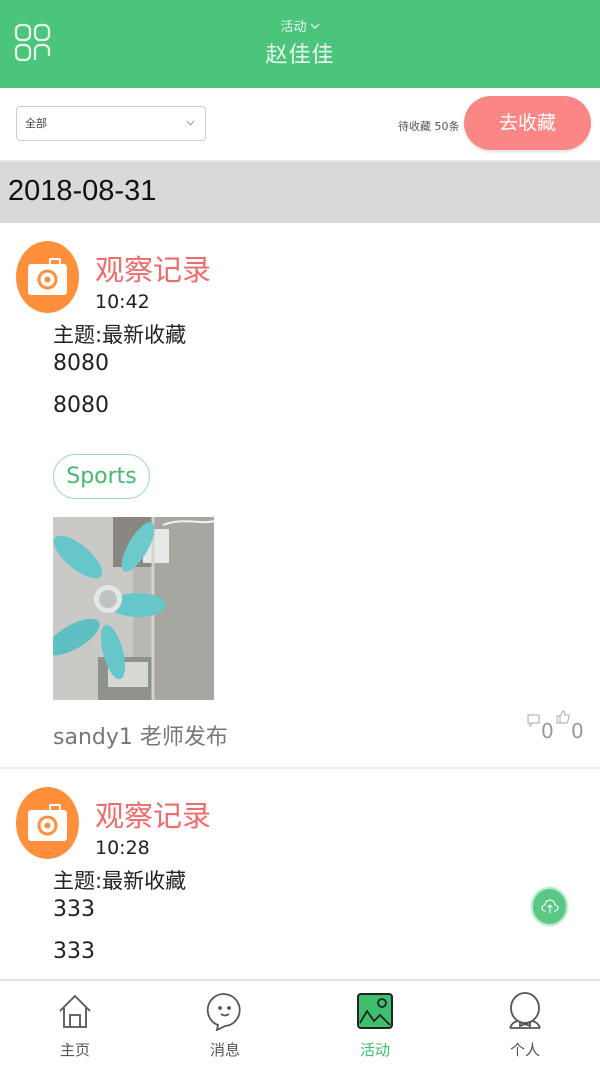  I want to click on tab-profile: 个人, so click(525, 1024).